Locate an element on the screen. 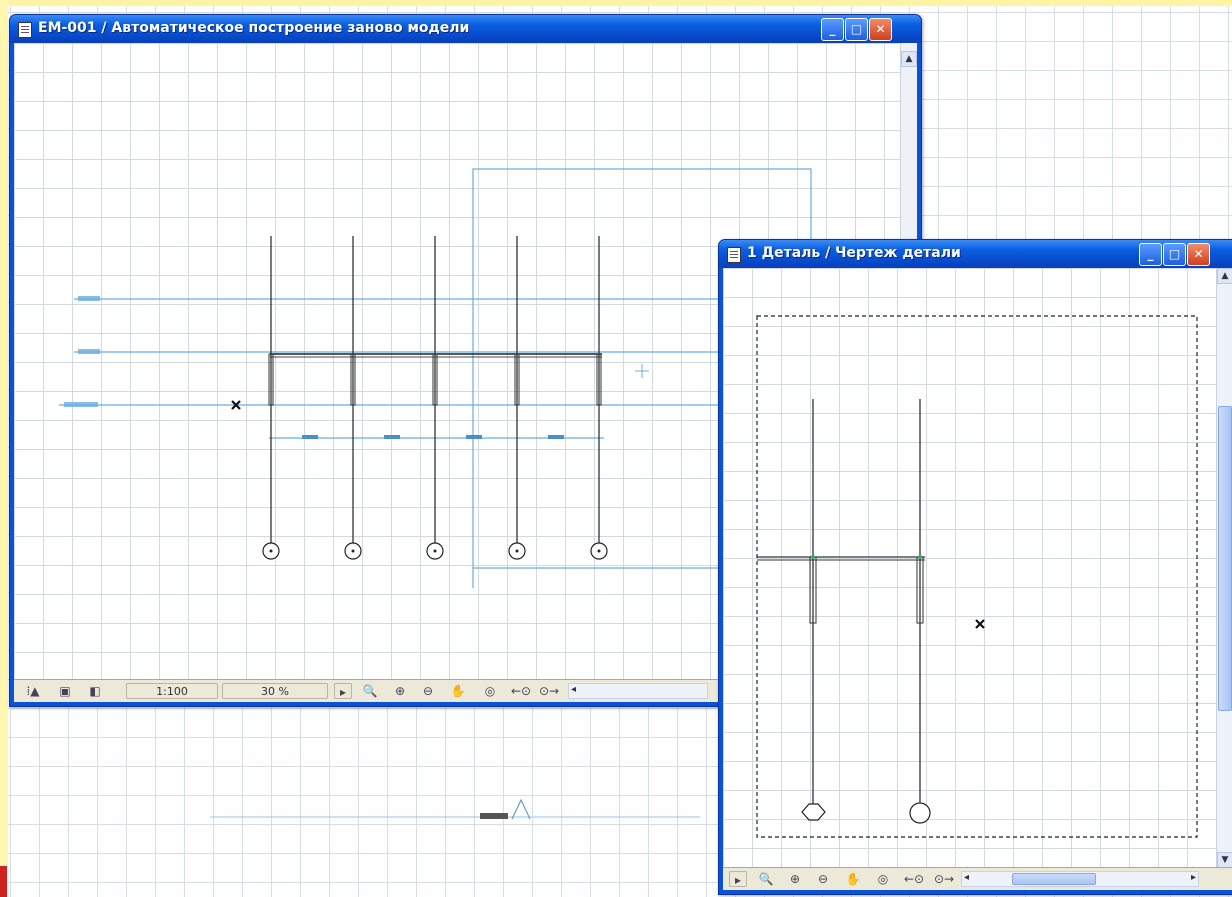  scale-field: 1:100 is located at coordinates (172, 691).